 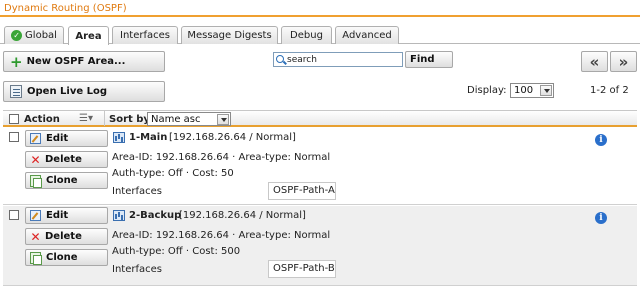 I want to click on tab-message-digests: Message Digests, so click(x=229, y=35).